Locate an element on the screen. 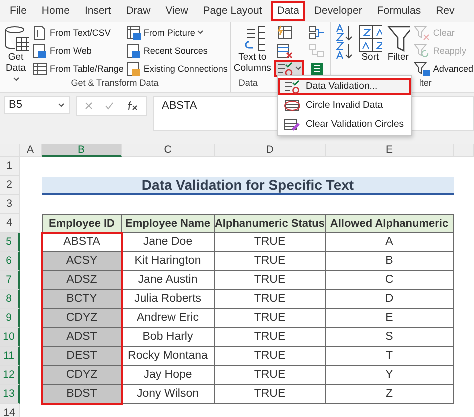 The image size is (474, 417). header-cell: Allowed Alphanumeric is located at coordinates (390, 223).